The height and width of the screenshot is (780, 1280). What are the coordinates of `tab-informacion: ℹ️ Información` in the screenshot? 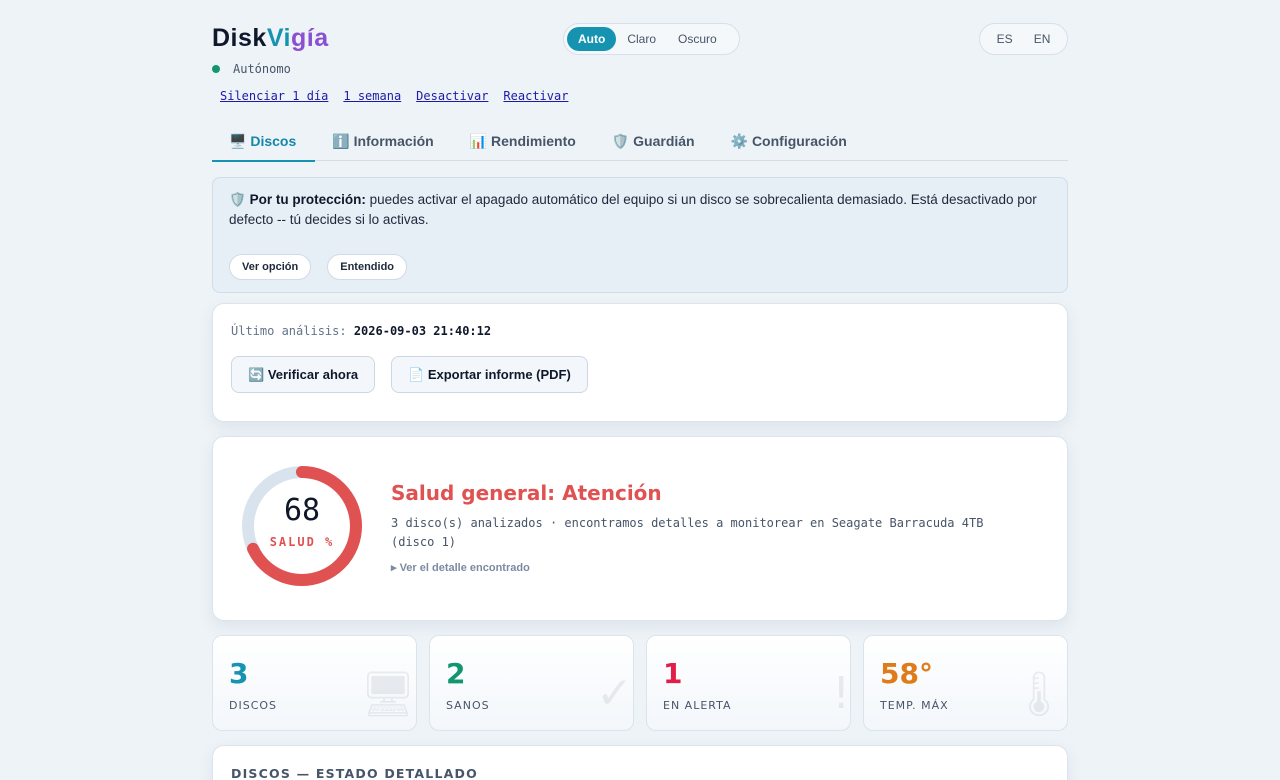 It's located at (383, 142).